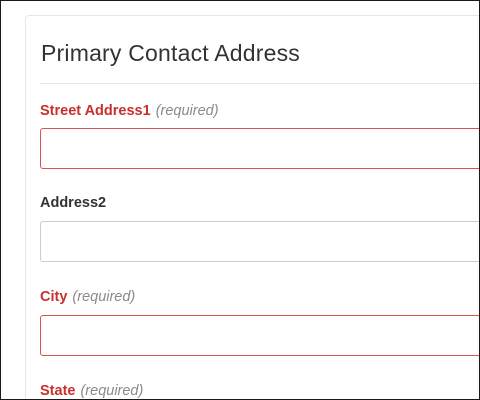 The width and height of the screenshot is (480, 400). What do you see at coordinates (259, 148) in the screenshot?
I see `street-address1-input` at bounding box center [259, 148].